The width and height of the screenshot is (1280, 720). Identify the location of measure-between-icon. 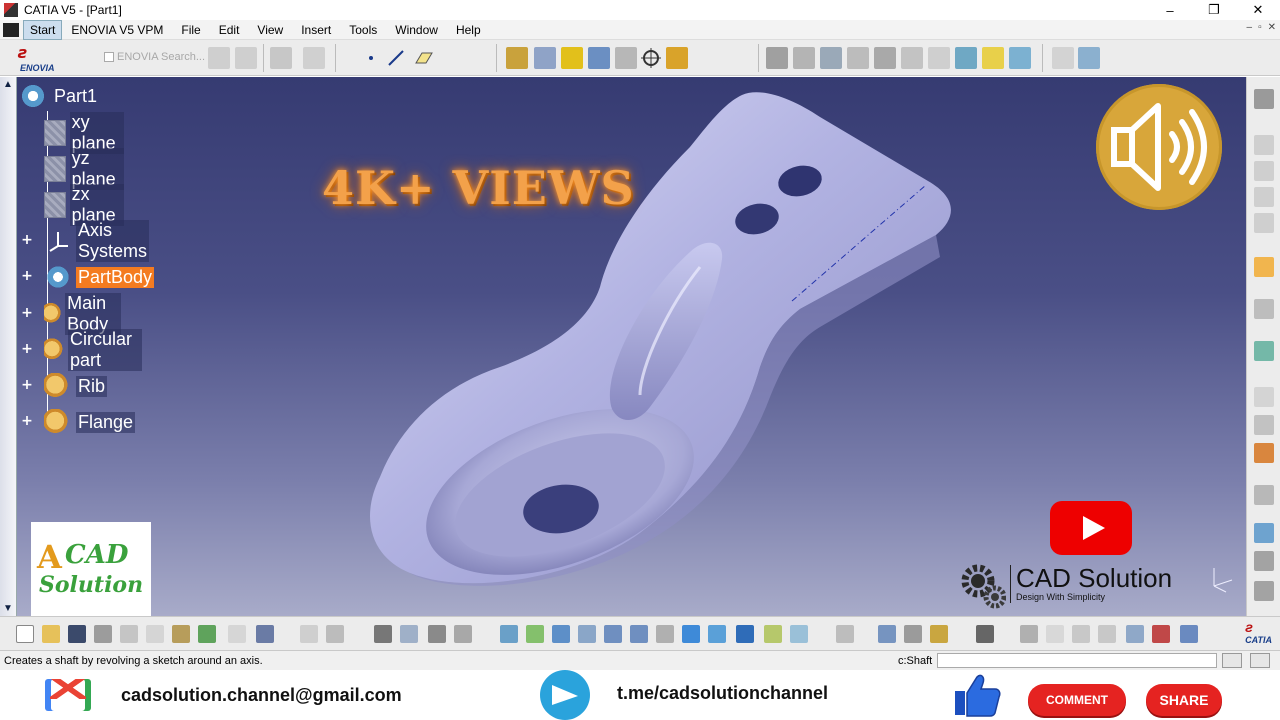
(887, 634).